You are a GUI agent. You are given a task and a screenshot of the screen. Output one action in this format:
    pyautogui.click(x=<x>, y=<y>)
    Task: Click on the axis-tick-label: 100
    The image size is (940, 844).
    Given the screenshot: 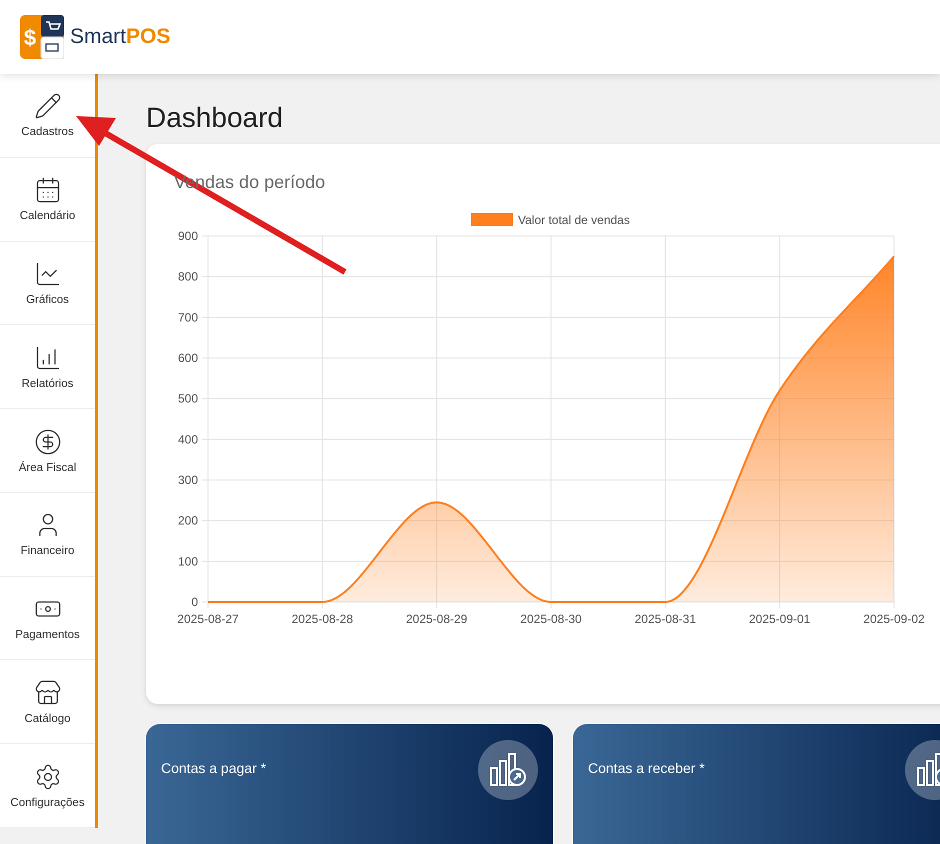 What is the action you would take?
    pyautogui.click(x=188, y=561)
    